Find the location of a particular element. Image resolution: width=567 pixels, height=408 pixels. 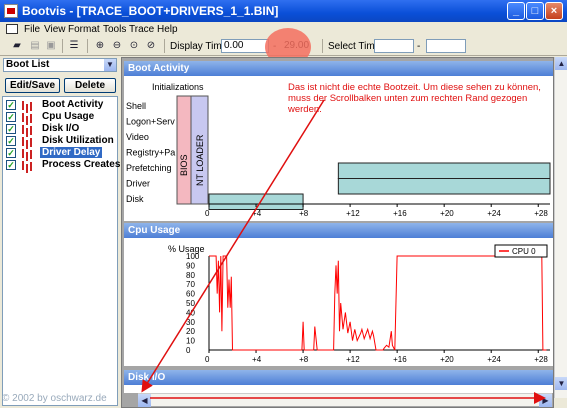

boot-list-dropdown-value: Boot List is located at coordinates (28, 64).